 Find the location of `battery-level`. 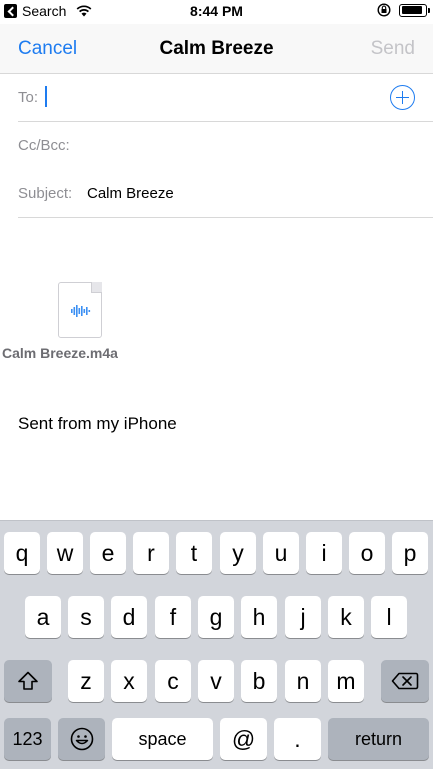

battery-level is located at coordinates (412, 10).